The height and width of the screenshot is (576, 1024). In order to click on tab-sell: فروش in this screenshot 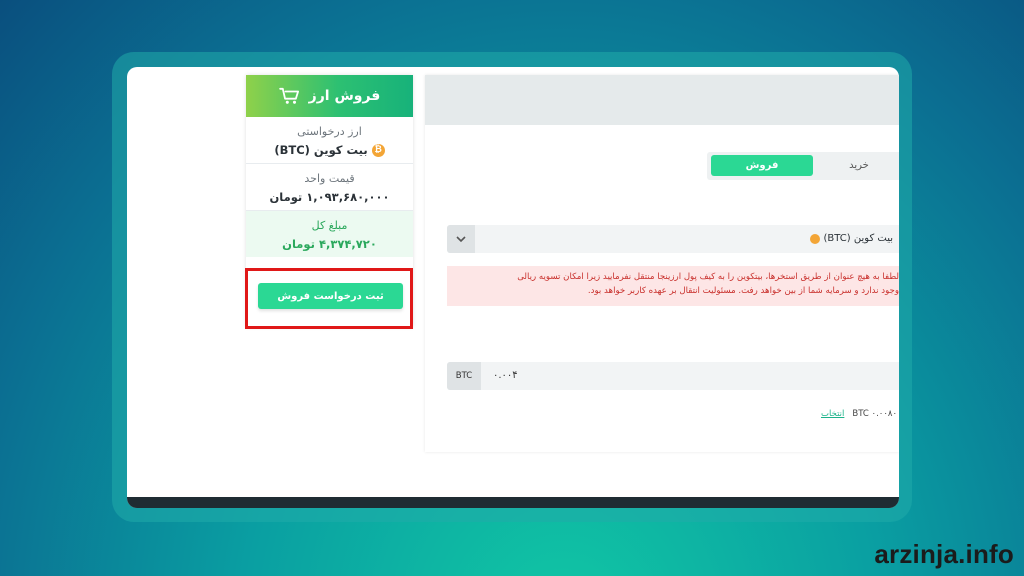, I will do `click(762, 165)`.